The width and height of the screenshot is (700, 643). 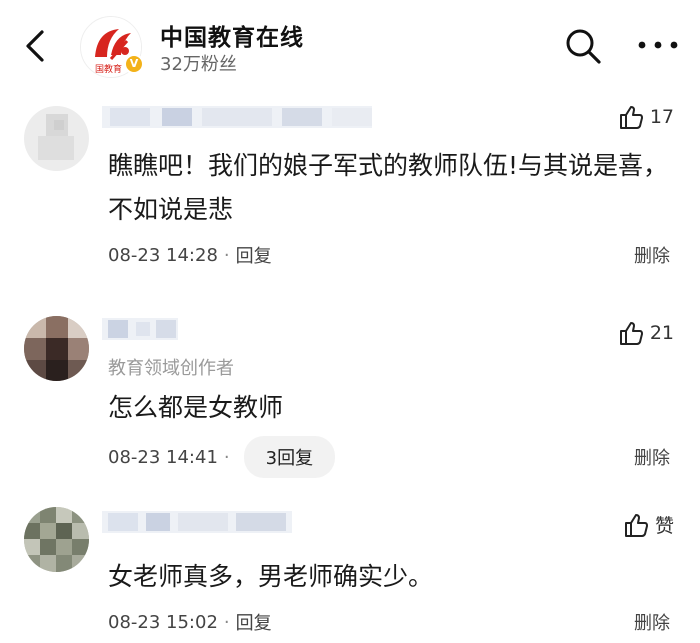 I want to click on view-replies-button: 3回复, so click(x=289, y=457).